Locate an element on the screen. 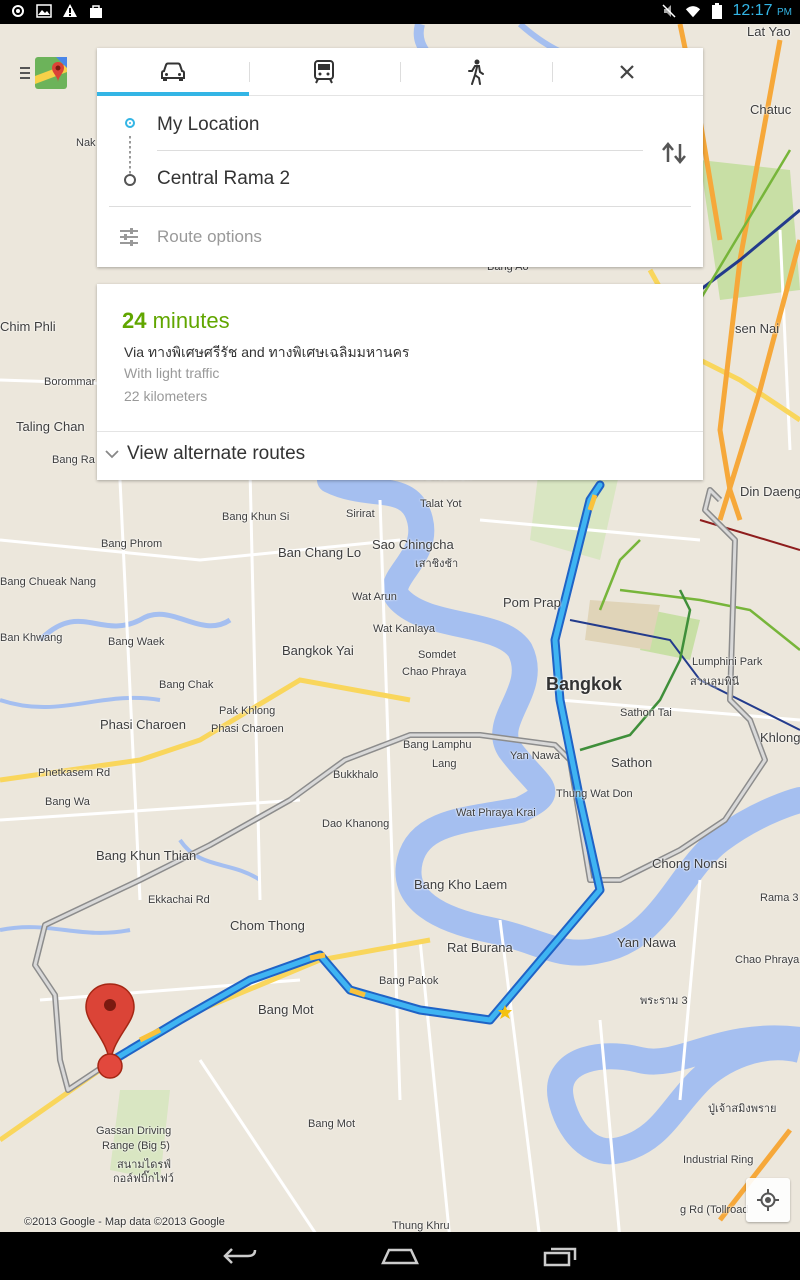 This screenshot has width=800, height=1280. gallery-icon is located at coordinates (44, 11).